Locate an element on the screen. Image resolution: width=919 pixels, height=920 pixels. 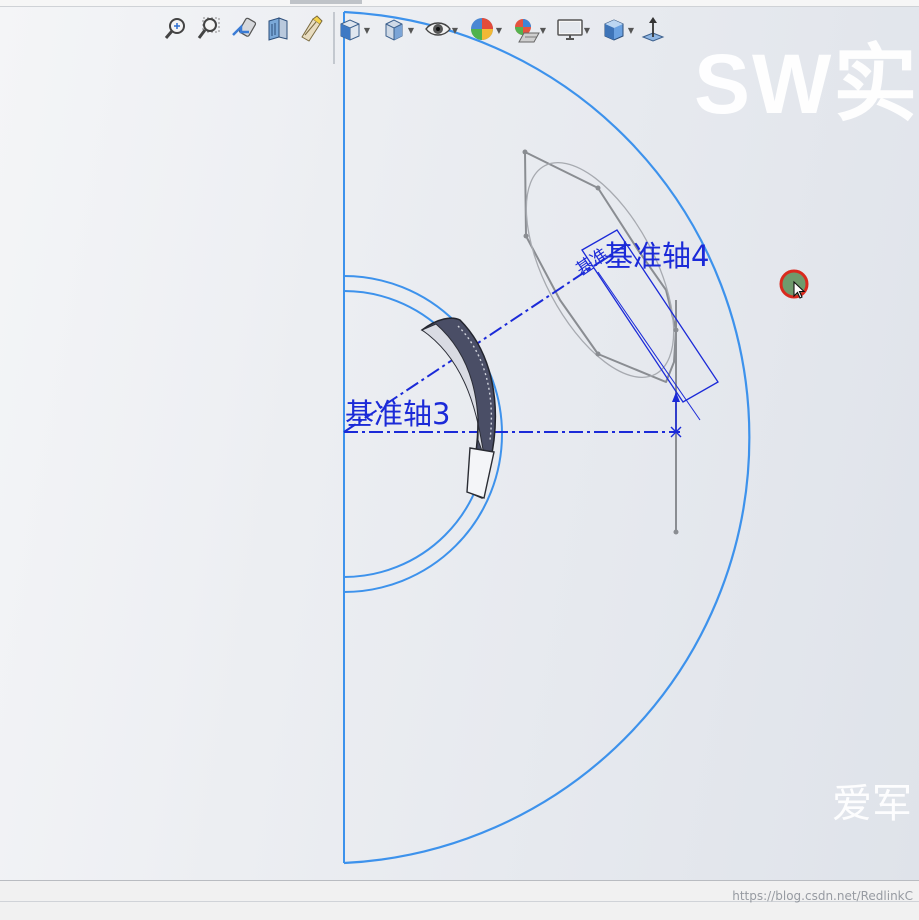
hide-show-items-button: ▼ is located at coordinates (438, 29).